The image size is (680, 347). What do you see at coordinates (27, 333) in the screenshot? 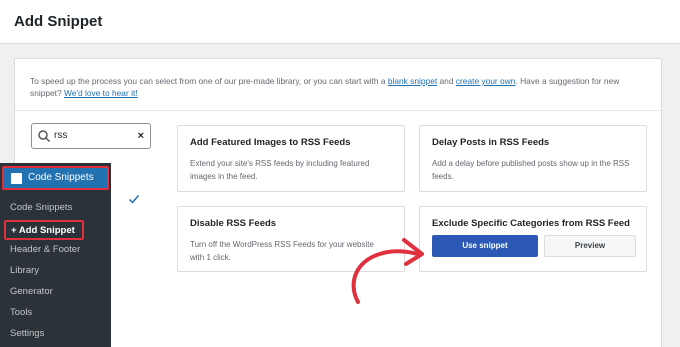
I see `sidebar-item-settings: Settings` at bounding box center [27, 333].